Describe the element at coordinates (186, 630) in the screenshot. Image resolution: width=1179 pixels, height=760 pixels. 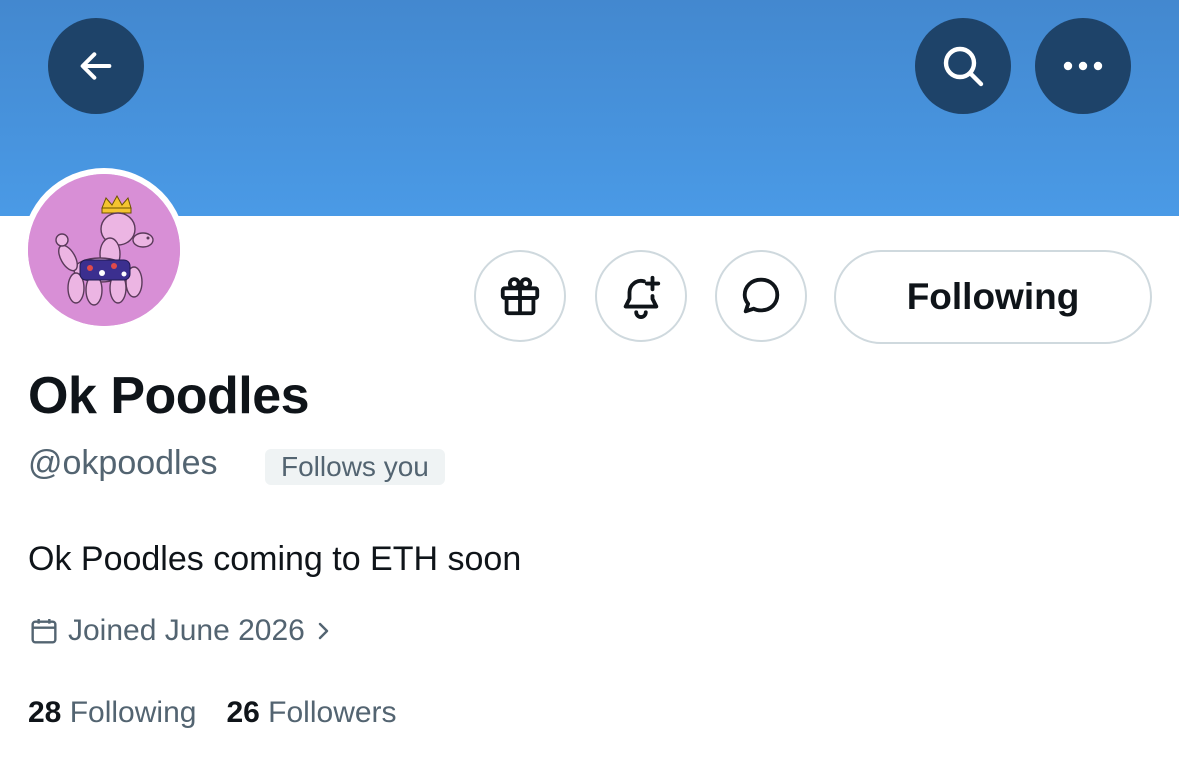
I see `joined-date-label: Joined June 2026` at that location.